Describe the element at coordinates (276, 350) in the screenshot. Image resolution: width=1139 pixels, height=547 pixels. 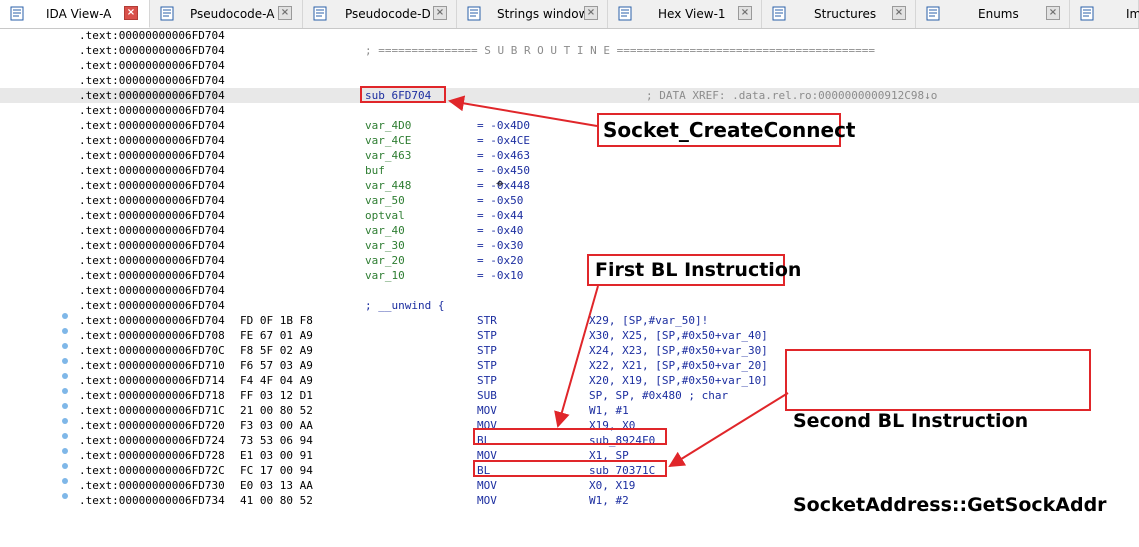
I see `row-bytes: F8 5F 02 A9` at that location.